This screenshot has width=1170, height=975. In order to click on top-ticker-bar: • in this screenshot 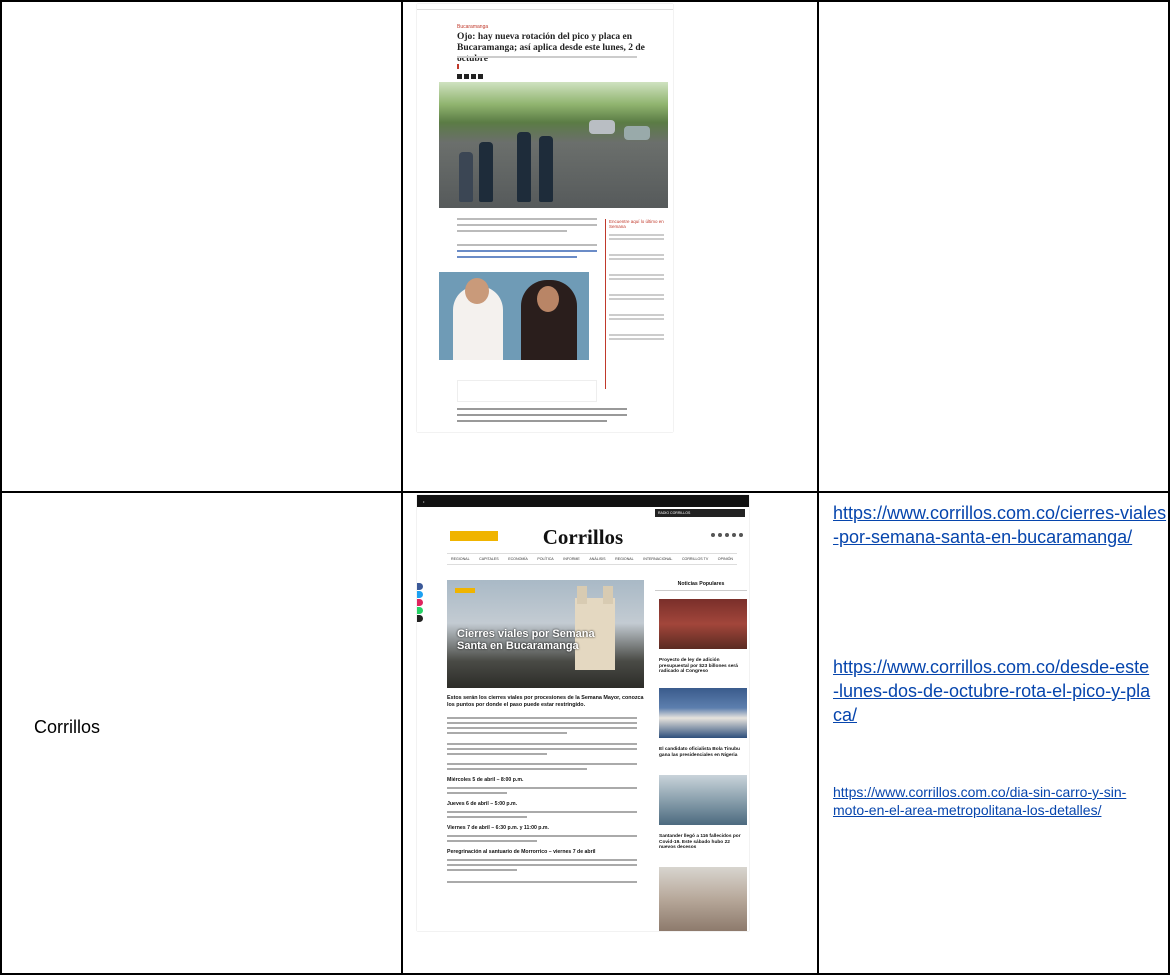, I will do `click(583, 501)`.